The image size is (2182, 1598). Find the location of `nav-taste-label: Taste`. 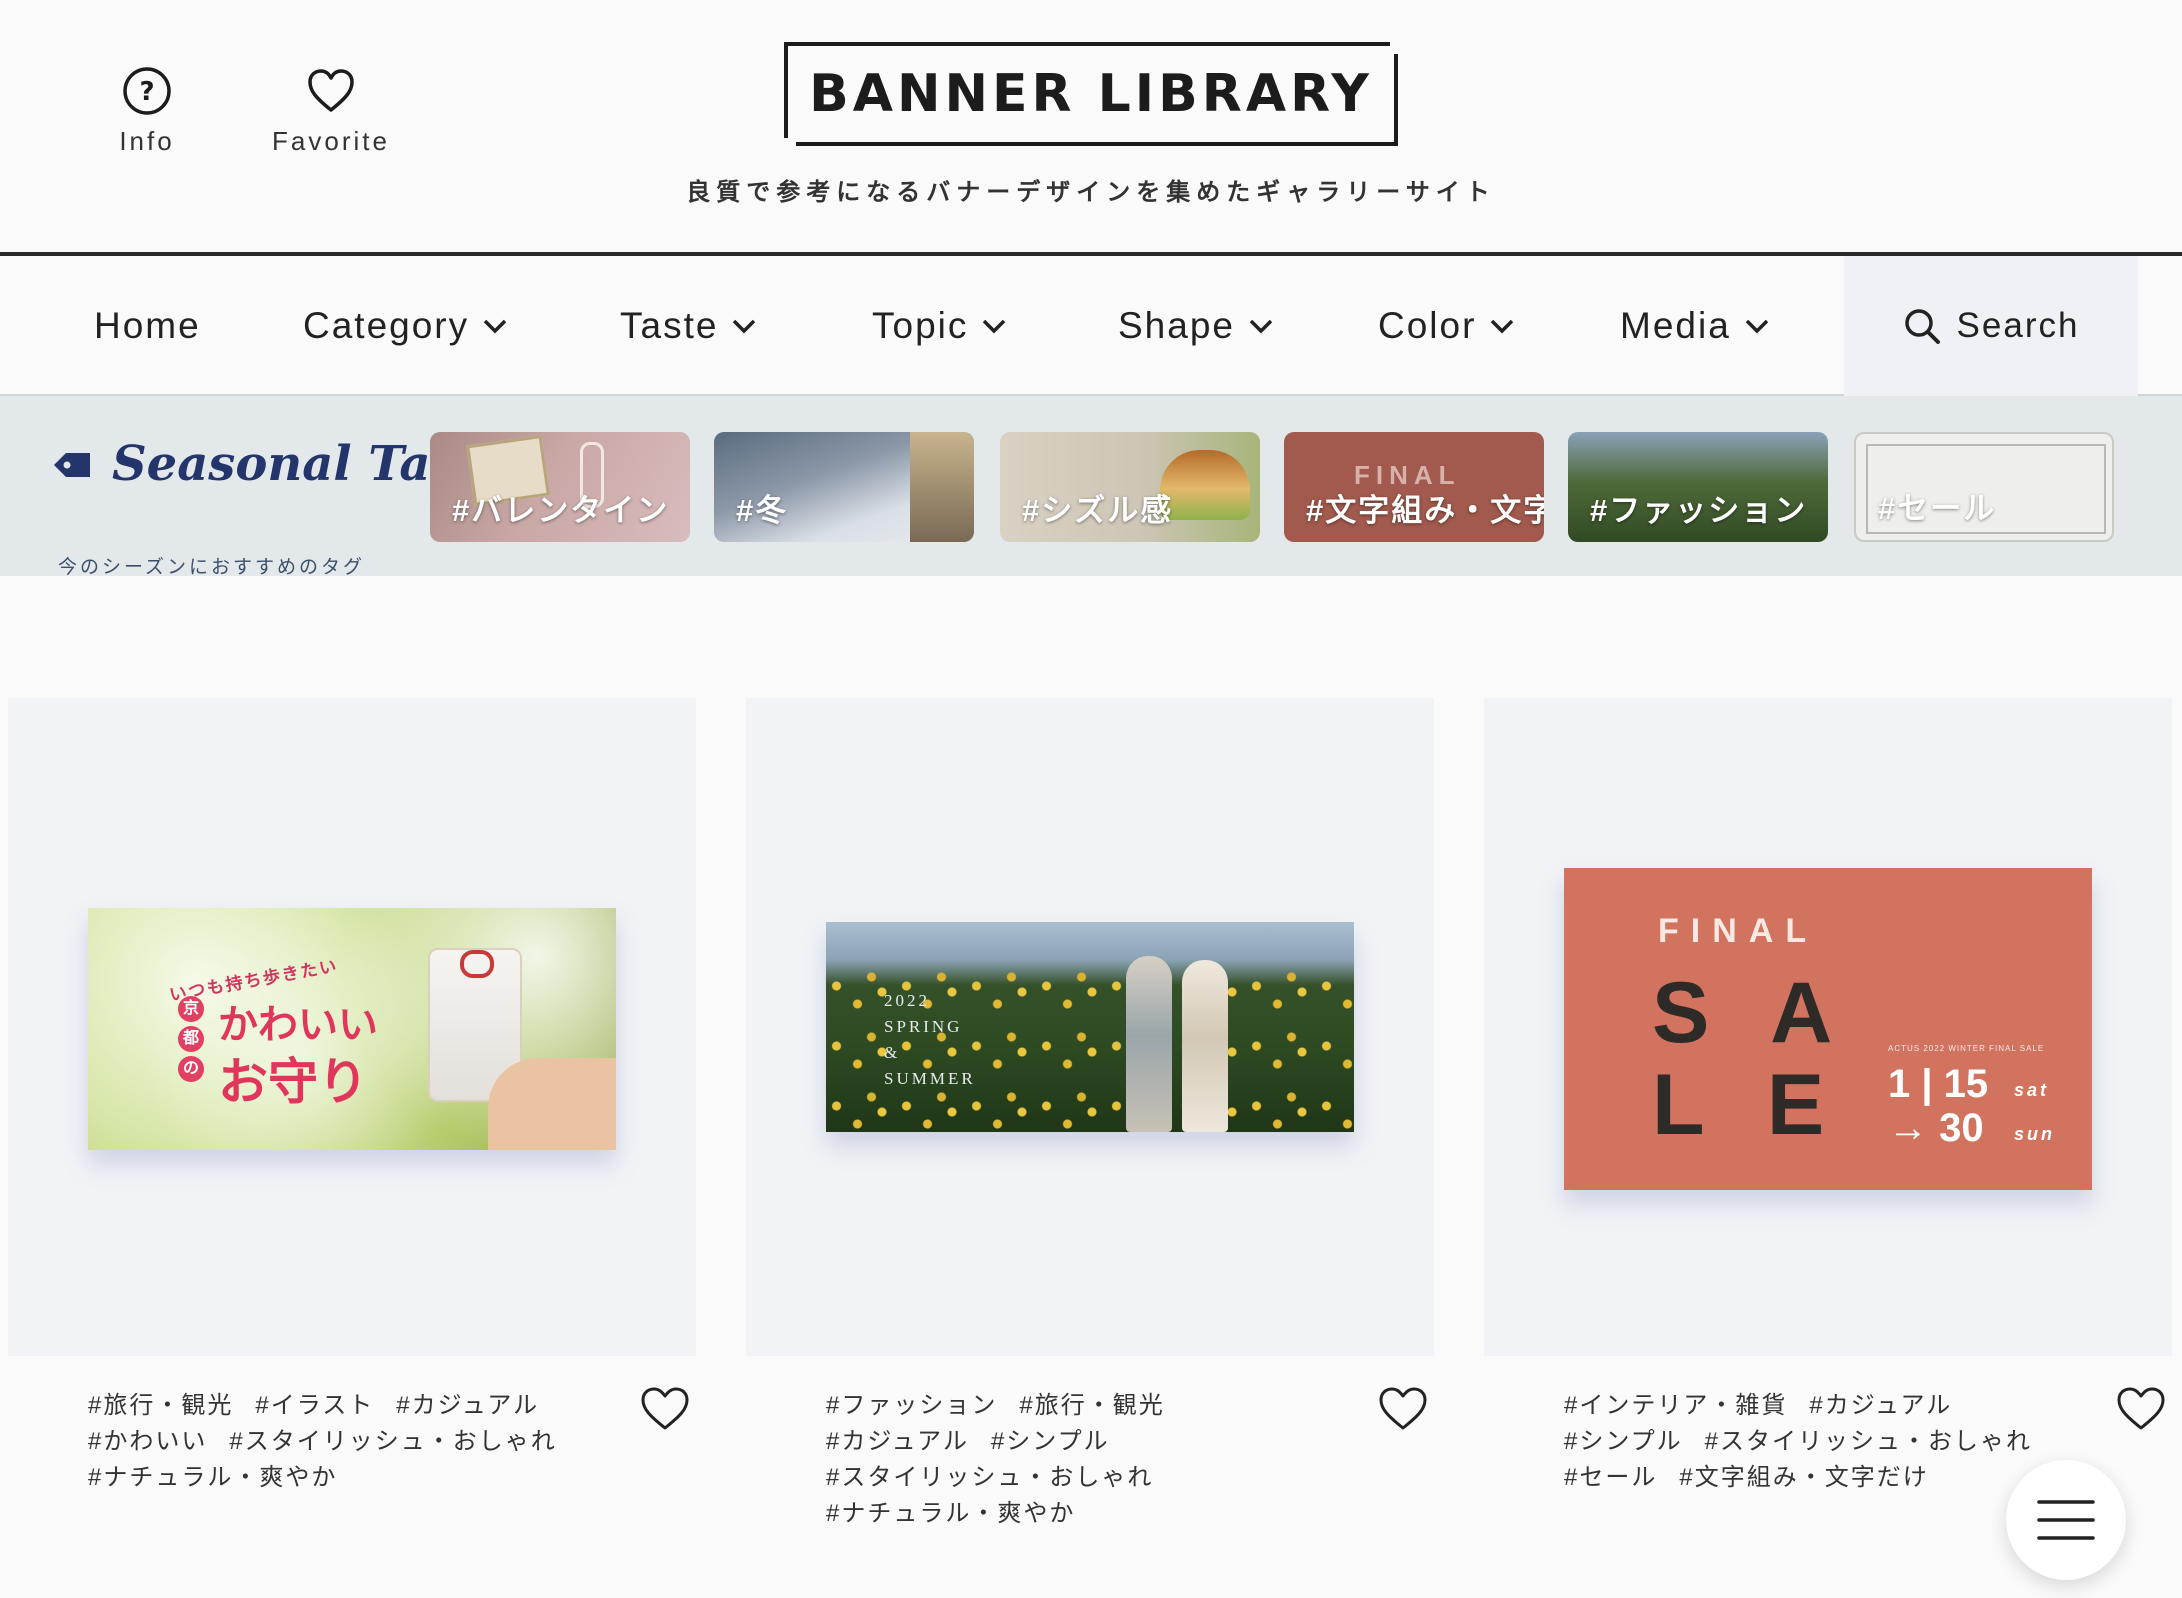

nav-taste-label: Taste is located at coordinates (669, 325).